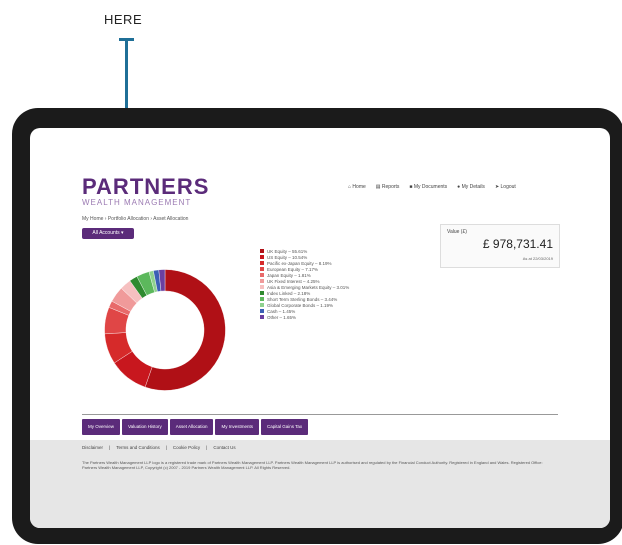 The height and width of the screenshot is (545, 622). I want to click on nav-documents-label: My Documents, so click(430, 187).